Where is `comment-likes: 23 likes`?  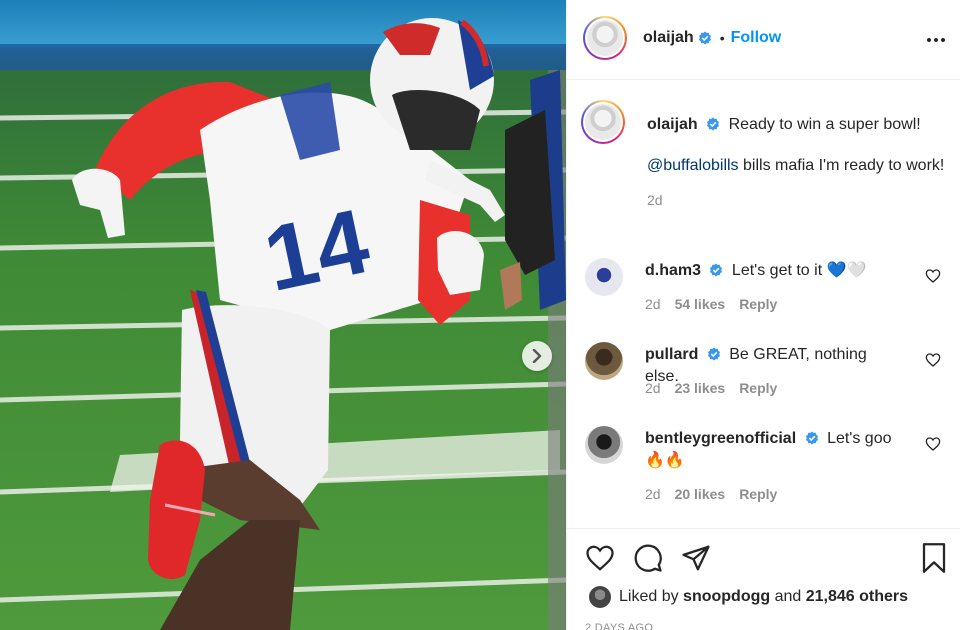 comment-likes: 23 likes is located at coordinates (700, 388).